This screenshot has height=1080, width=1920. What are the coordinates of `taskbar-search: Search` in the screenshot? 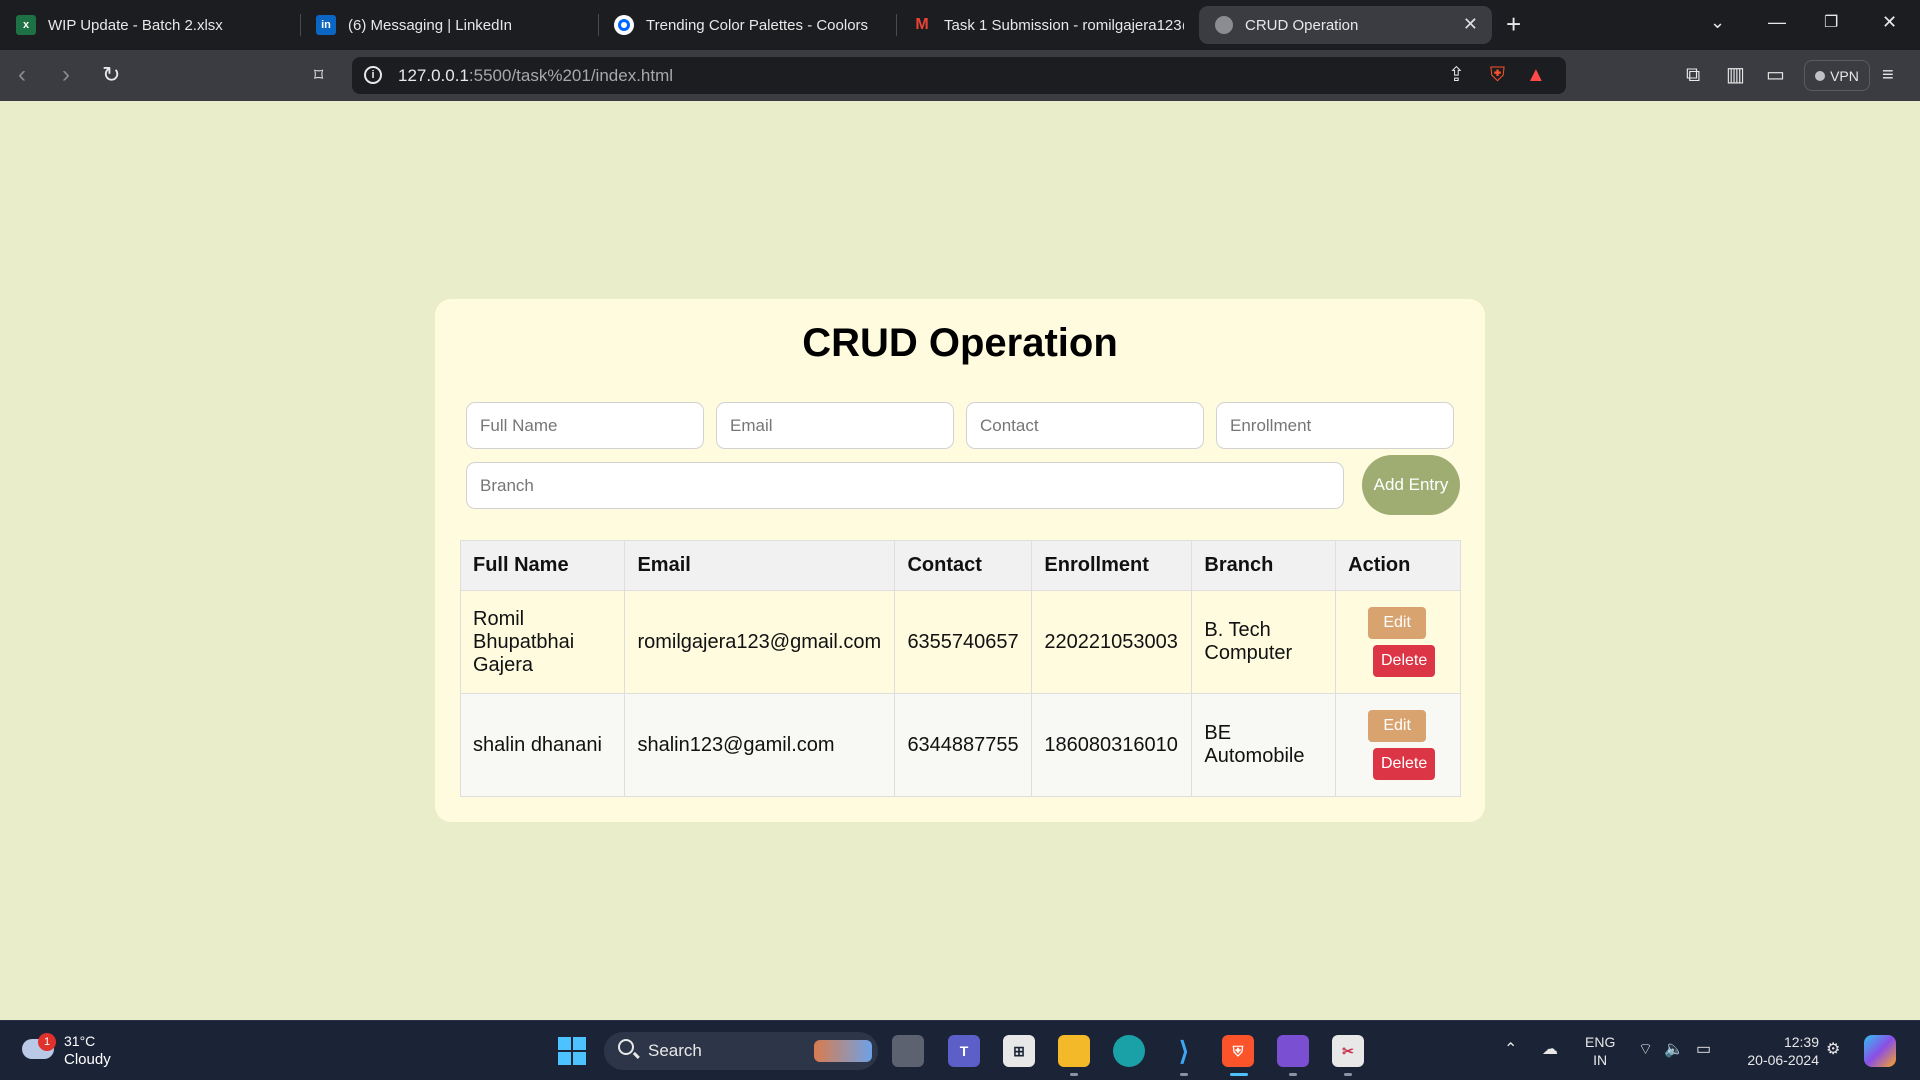 It's located at (741, 1051).